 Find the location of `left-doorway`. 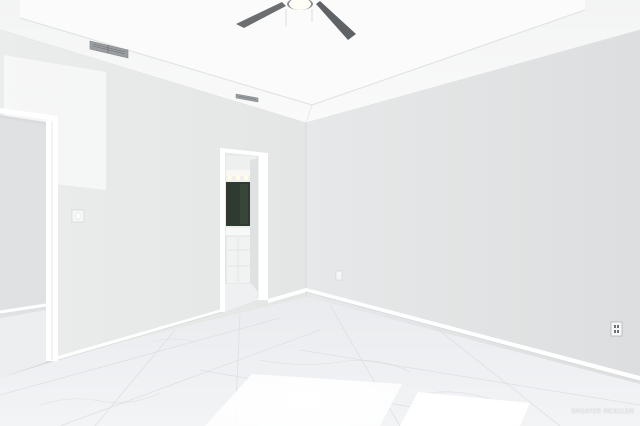

left-doorway is located at coordinates (29, 243).